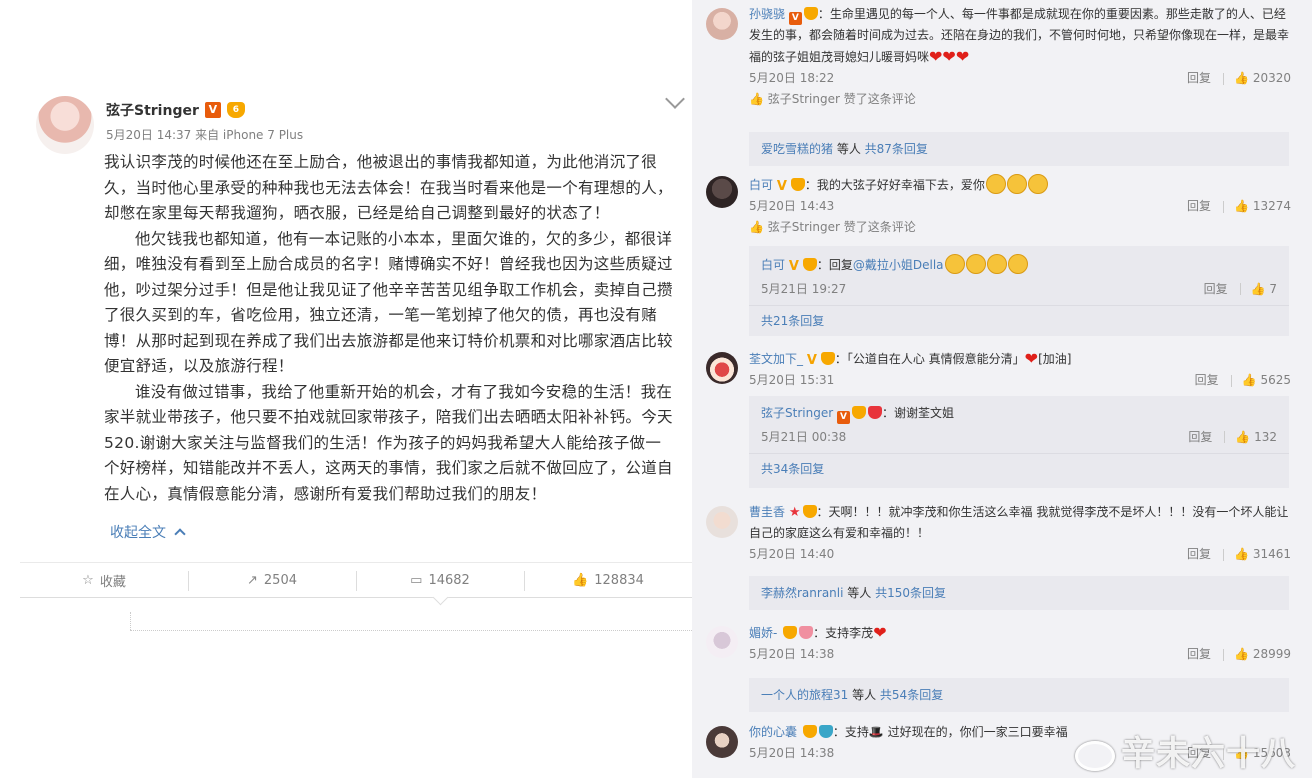  I want to click on reply-like-count: 7, so click(1273, 288).